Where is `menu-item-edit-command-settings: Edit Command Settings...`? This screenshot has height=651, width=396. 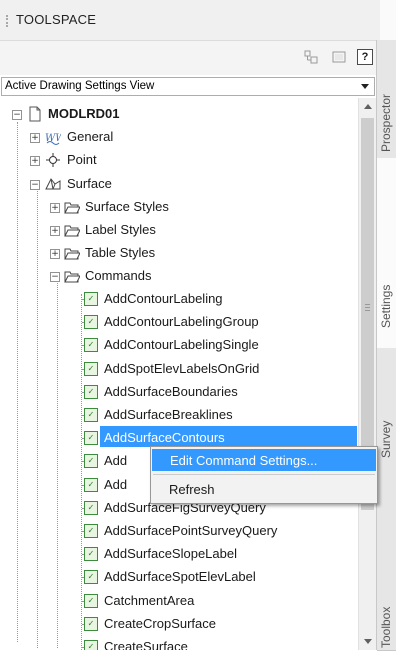 menu-item-edit-command-settings: Edit Command Settings... is located at coordinates (264, 460).